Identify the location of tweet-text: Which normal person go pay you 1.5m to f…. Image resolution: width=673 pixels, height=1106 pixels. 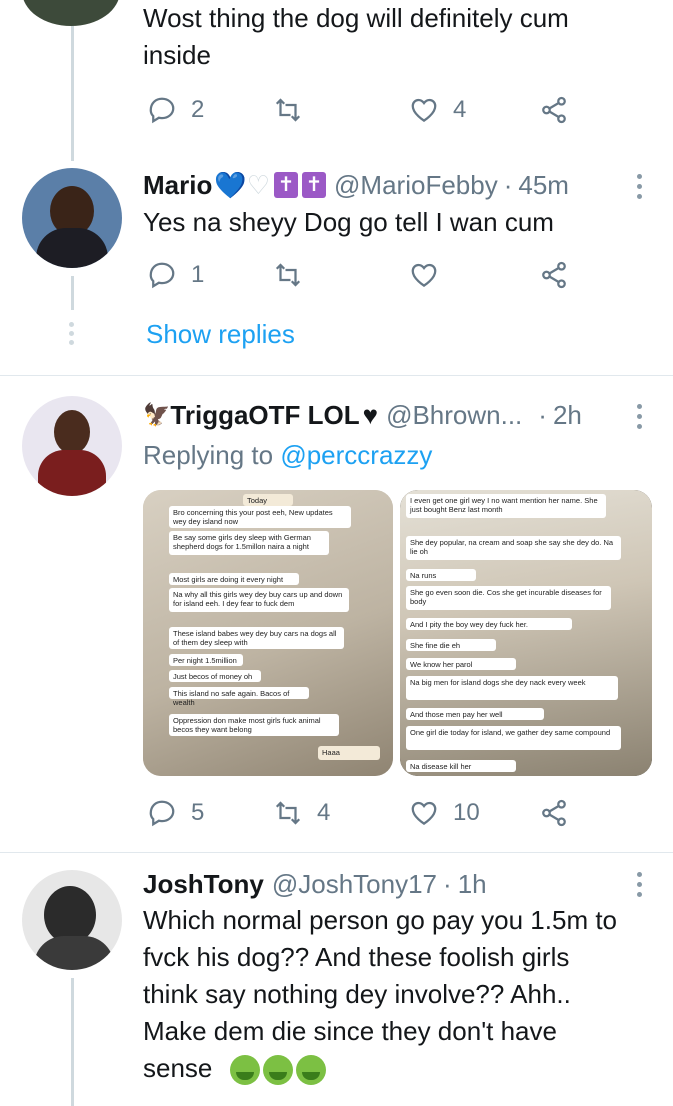
(398, 994).